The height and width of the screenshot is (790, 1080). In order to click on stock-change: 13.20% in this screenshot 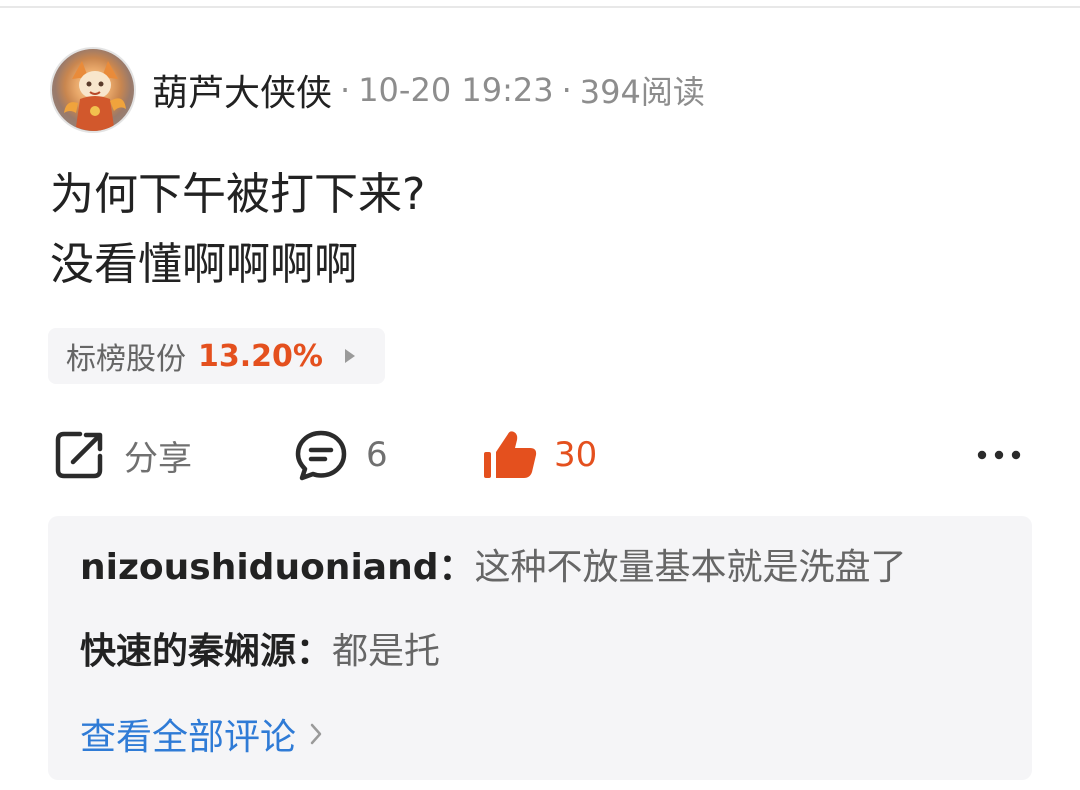, I will do `click(260, 356)`.